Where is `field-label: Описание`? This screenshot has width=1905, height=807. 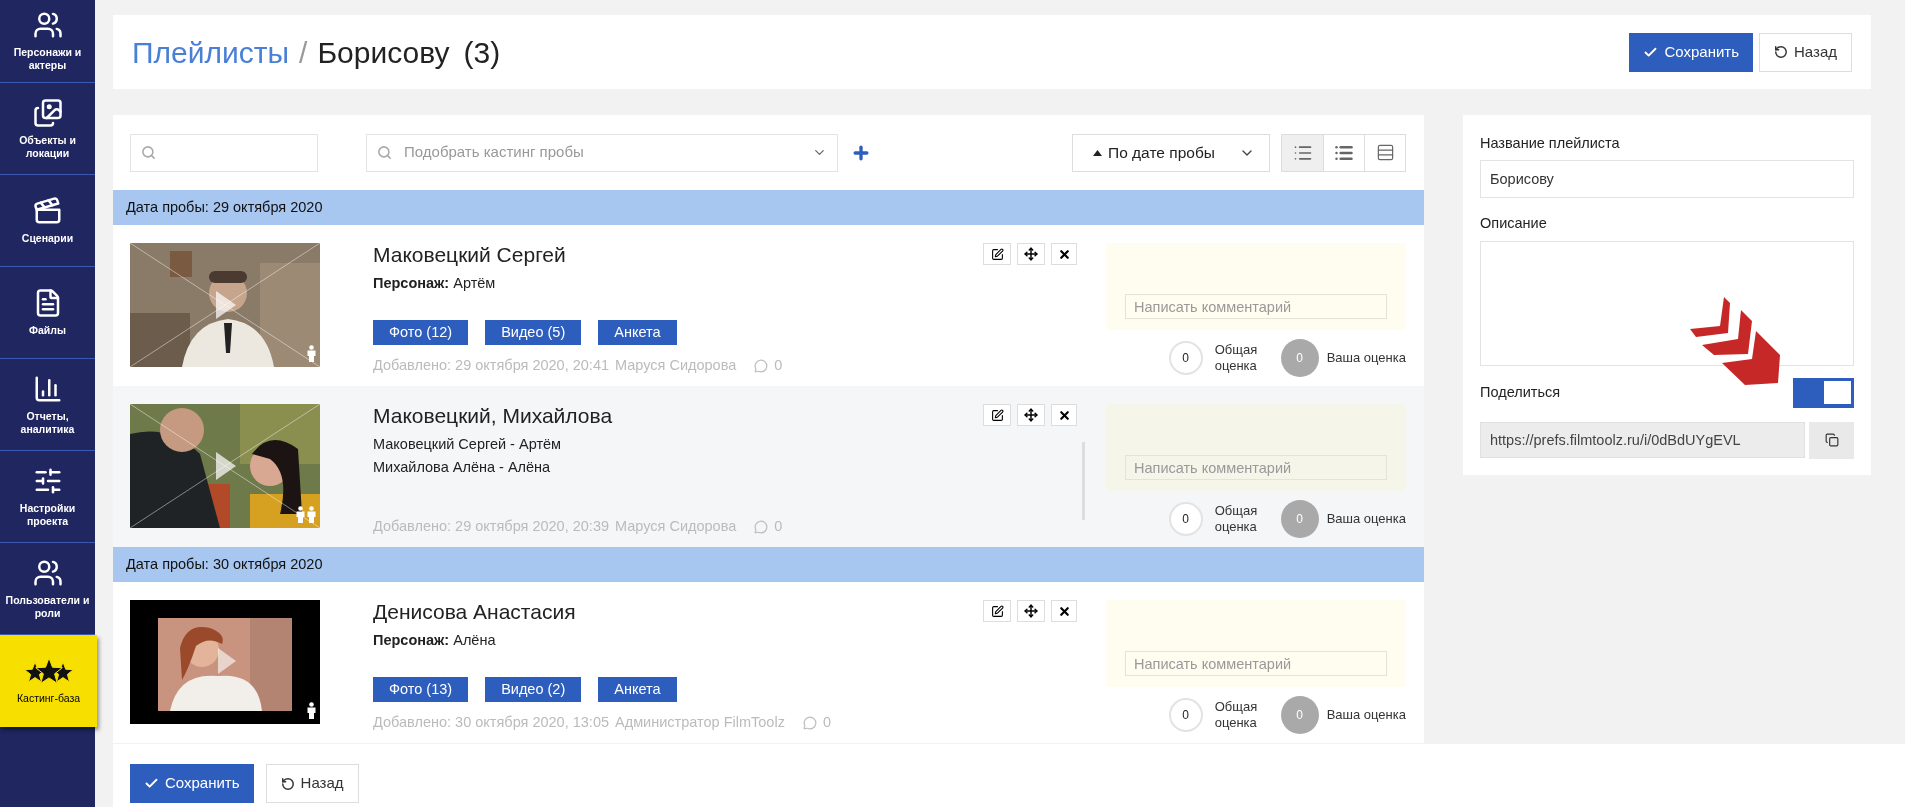
field-label: Описание is located at coordinates (1514, 223).